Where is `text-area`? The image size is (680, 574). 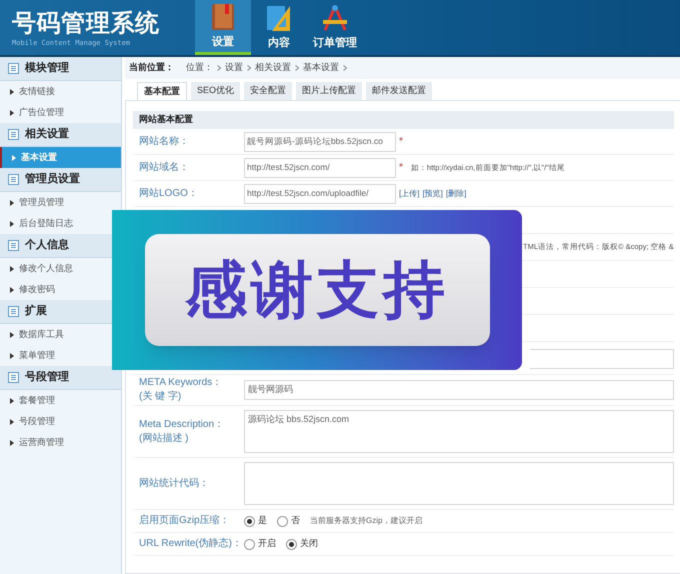 text-area is located at coordinates (459, 483).